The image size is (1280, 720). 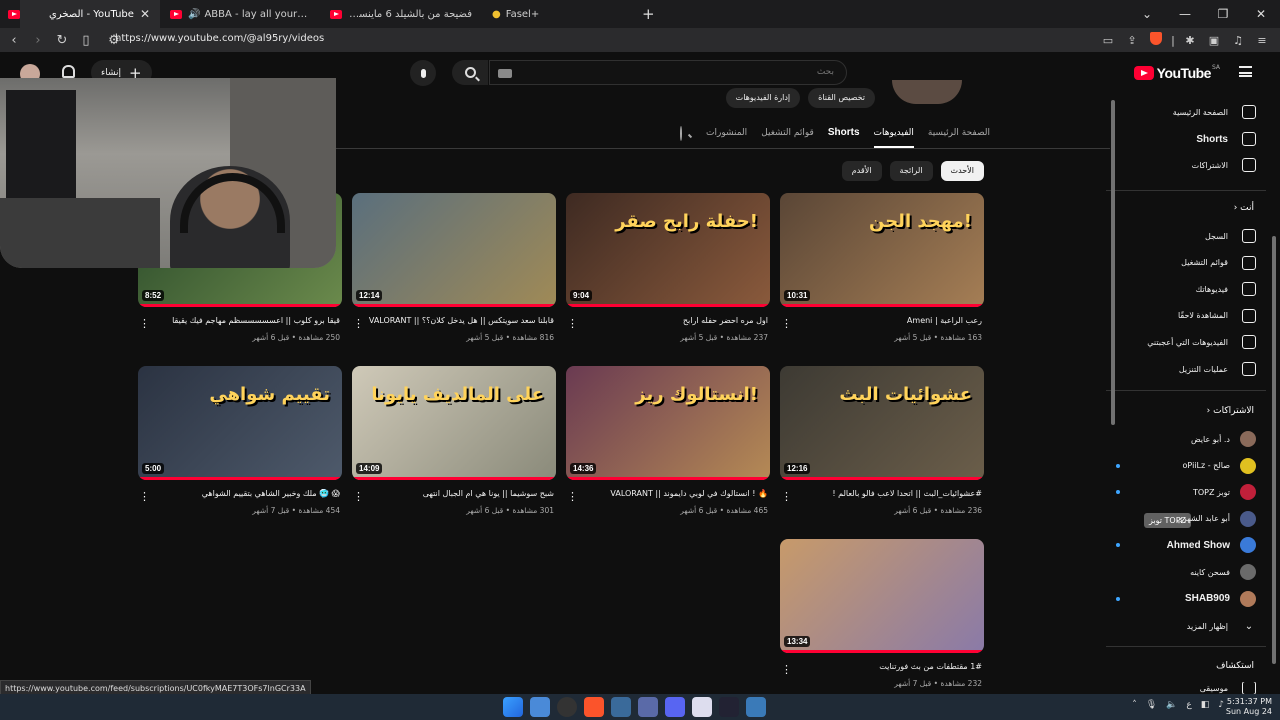 What do you see at coordinates (959, 136) in the screenshot?
I see `tab-home: الصفحة الرئيسية` at bounding box center [959, 136].